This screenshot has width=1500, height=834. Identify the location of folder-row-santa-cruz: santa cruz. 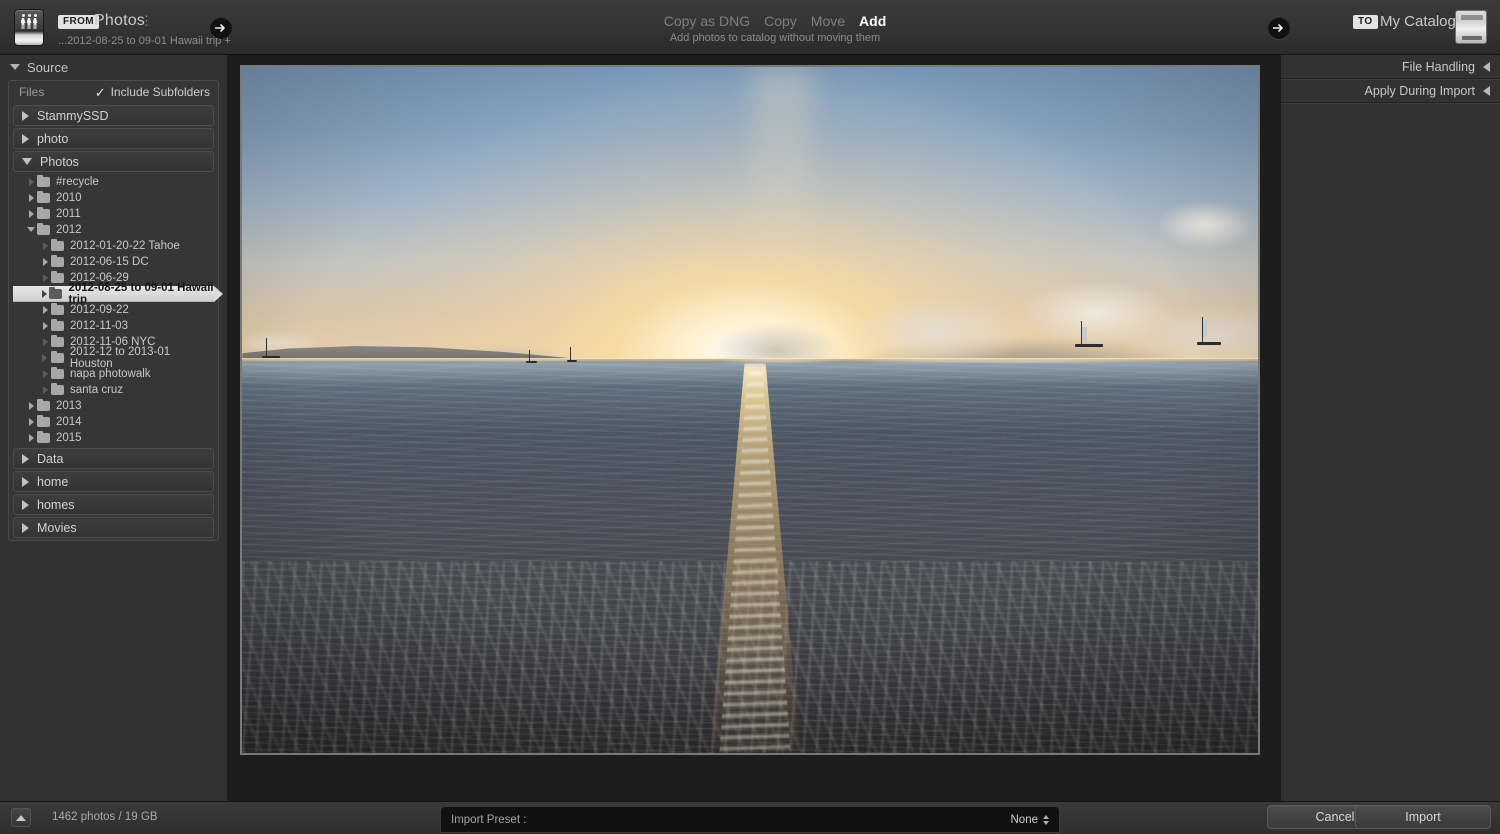
(113, 390).